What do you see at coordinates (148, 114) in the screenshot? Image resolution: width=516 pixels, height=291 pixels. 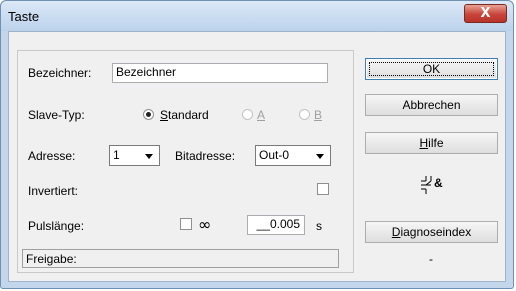 I see `radio-standard-indicator` at bounding box center [148, 114].